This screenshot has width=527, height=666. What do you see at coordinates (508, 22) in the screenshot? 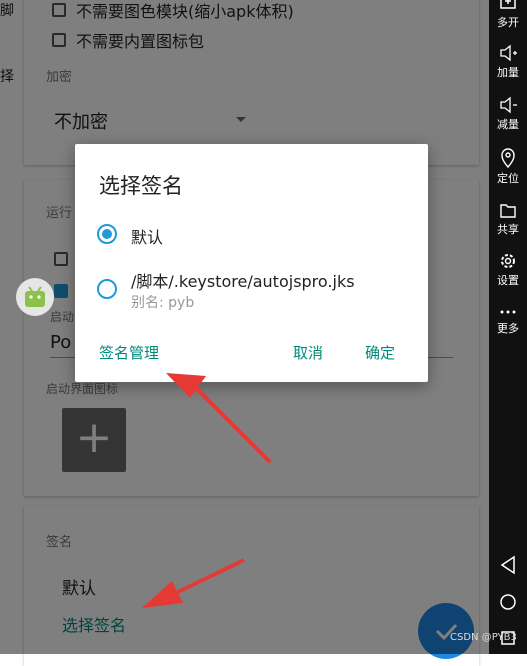
I see `sidebar-label: 多开` at bounding box center [508, 22].